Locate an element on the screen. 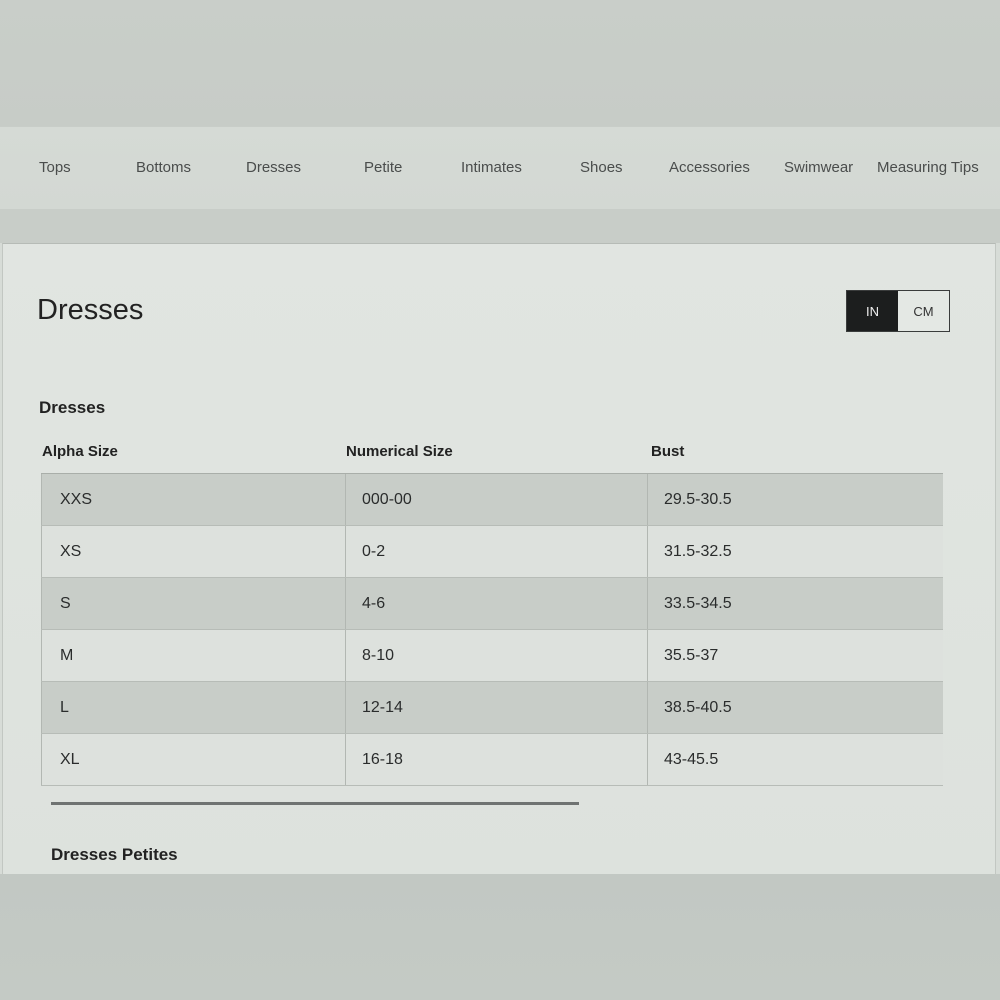 The height and width of the screenshot is (1000, 1000). bust-cell: 43-45.5 is located at coordinates (795, 759).